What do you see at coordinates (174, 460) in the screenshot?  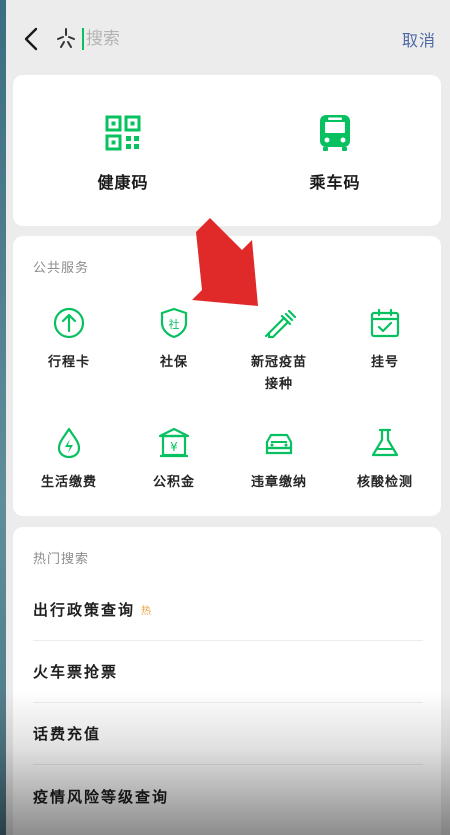 I see `service-housing-fund: ¥ 公积金` at bounding box center [174, 460].